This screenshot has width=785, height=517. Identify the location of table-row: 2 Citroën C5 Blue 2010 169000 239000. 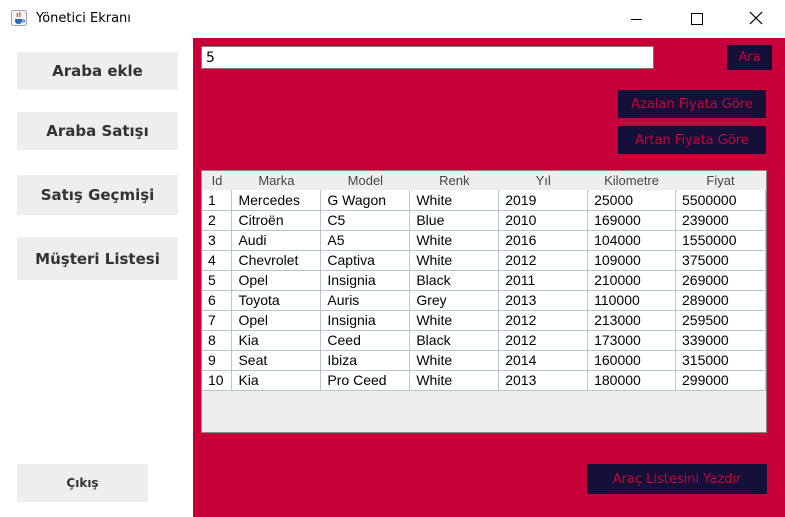
(484, 220).